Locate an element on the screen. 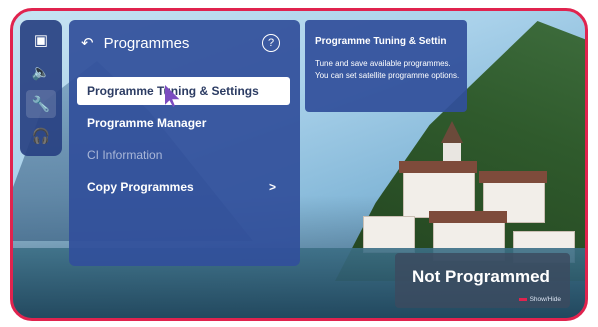 The width and height of the screenshot is (598, 327). status-title: Not Programmed is located at coordinates (481, 276).